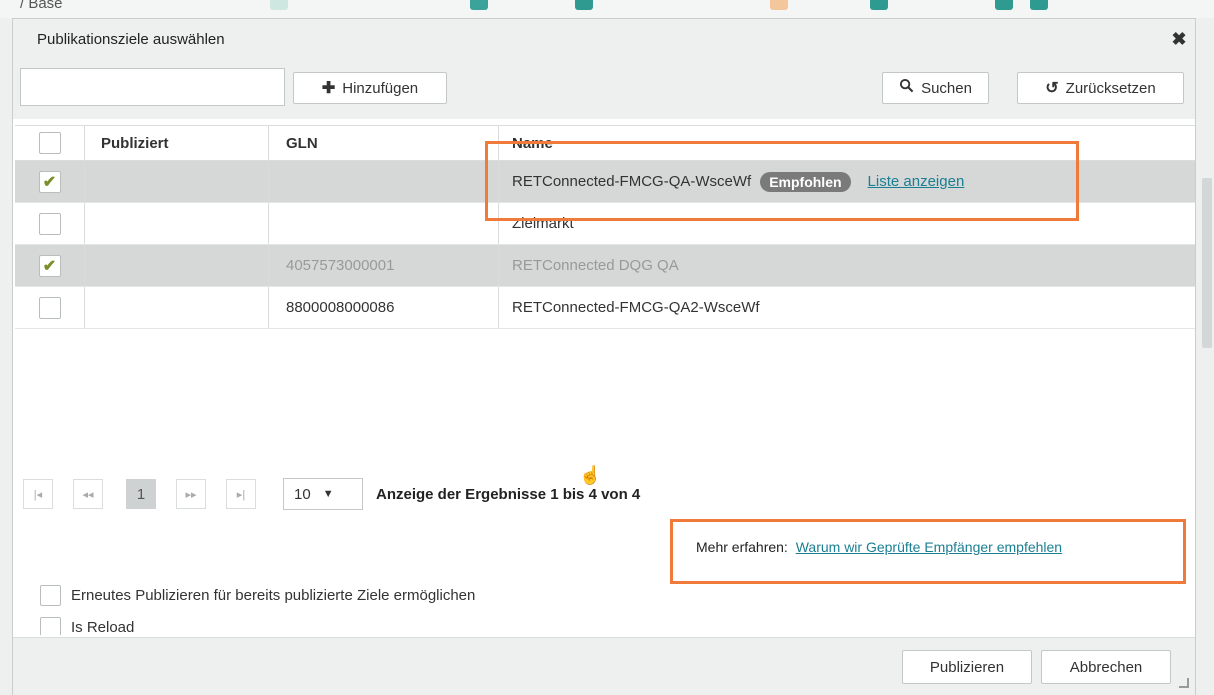  What do you see at coordinates (916, 181) in the screenshot?
I see `show-list-link: Liste anzeigen` at bounding box center [916, 181].